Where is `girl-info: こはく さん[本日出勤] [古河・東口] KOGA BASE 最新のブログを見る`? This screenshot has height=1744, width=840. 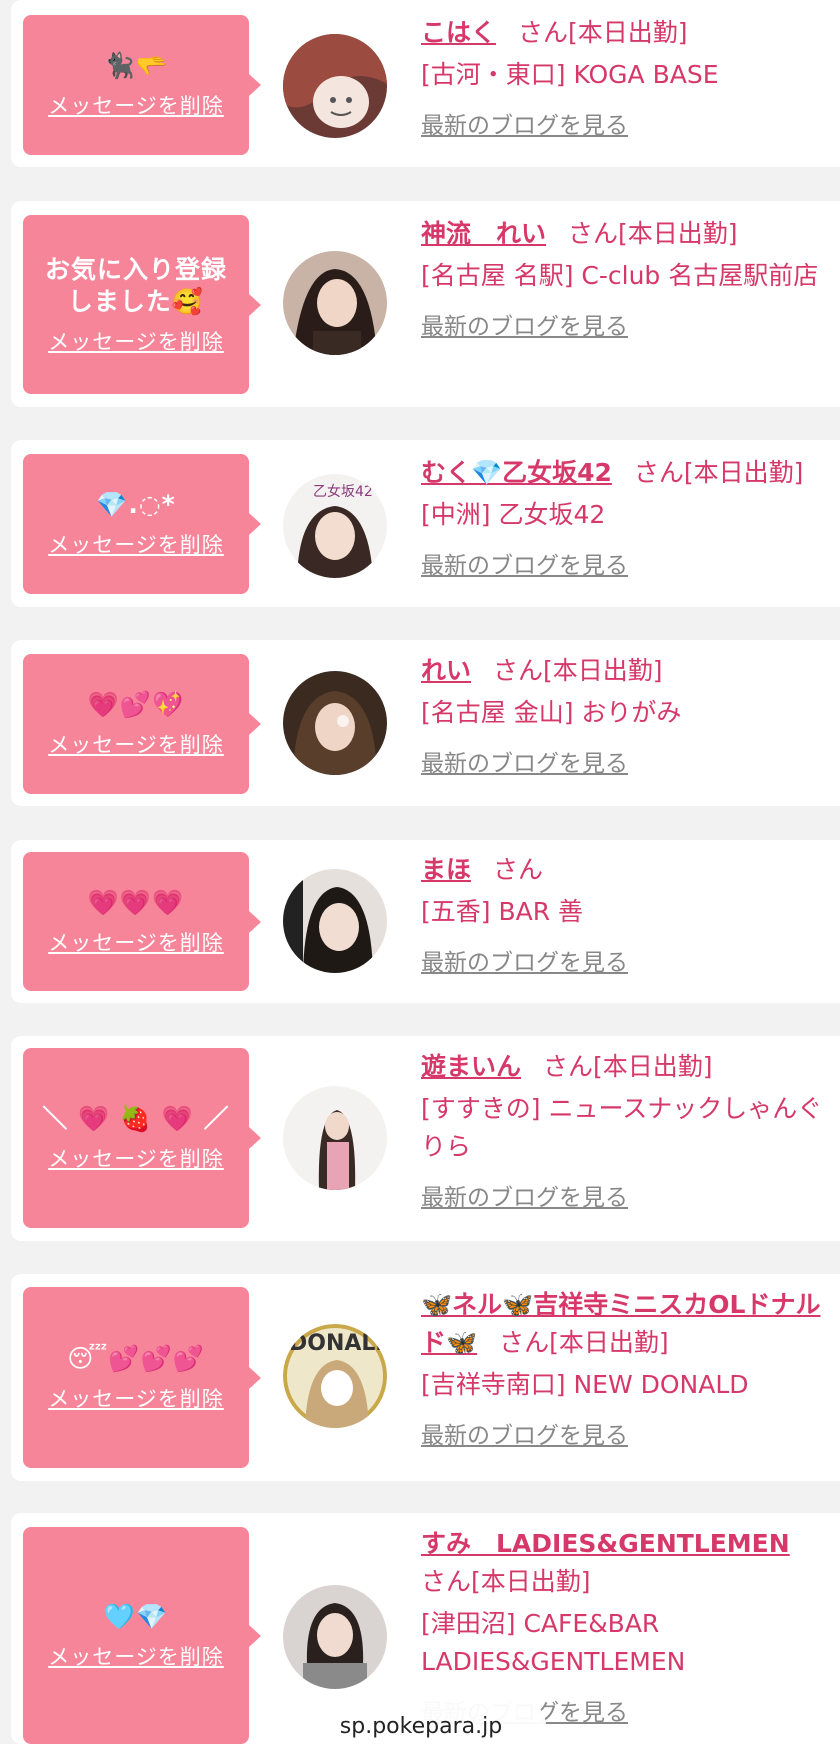 girl-info: こはく さん[本日出勤] [古河・東口] KOGA BASE 最新のブログを見る is located at coordinates (626, 77).